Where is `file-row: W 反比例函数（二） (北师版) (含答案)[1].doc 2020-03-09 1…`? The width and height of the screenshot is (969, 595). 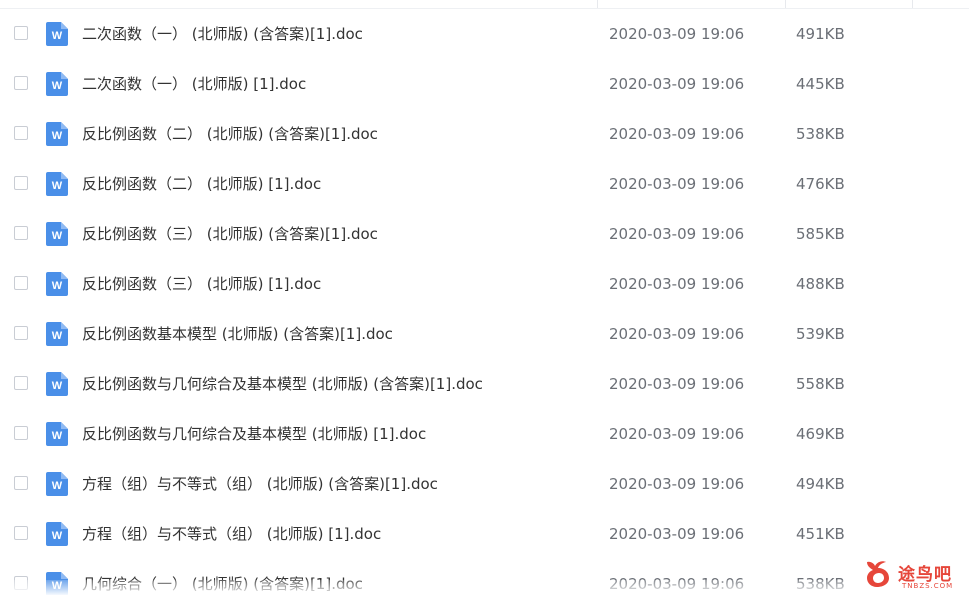
file-row: W 反比例函数（二） (北师版) (含答案)[1].doc 2020-03-09 1… is located at coordinates (484, 134).